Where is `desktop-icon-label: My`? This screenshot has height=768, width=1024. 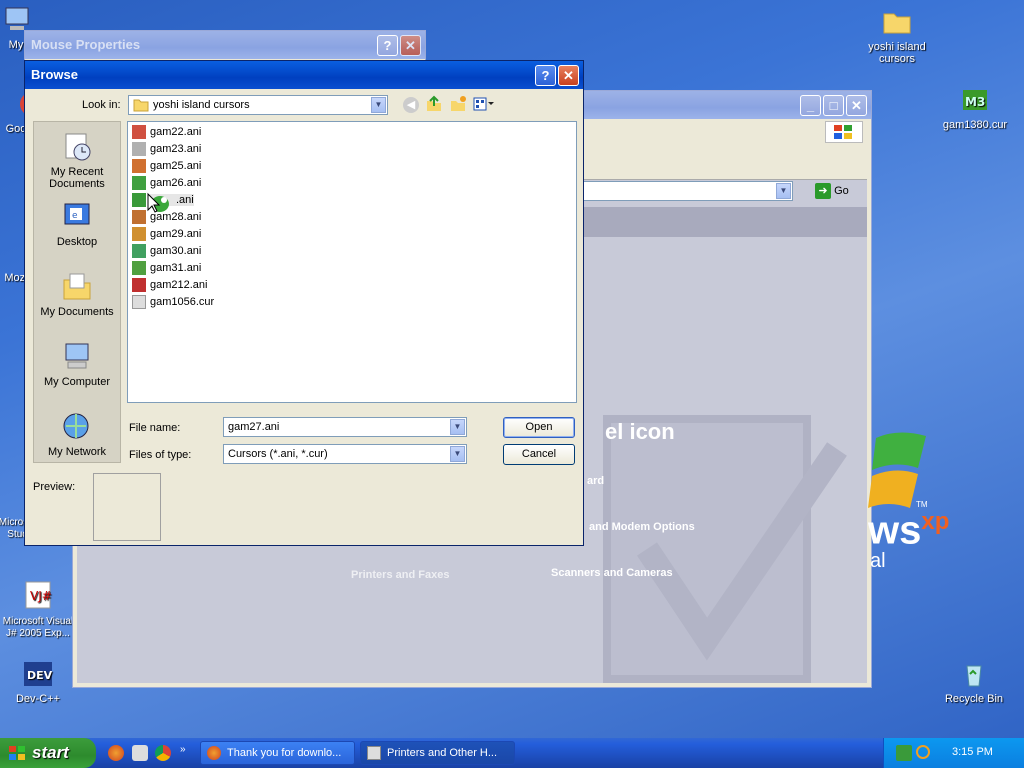 desktop-icon-label: My is located at coordinates (16, 45).